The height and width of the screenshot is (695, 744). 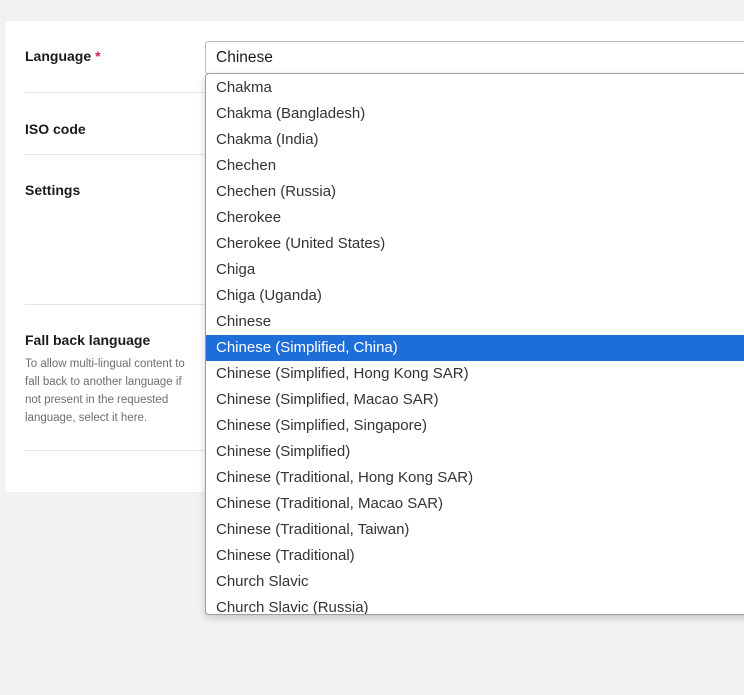 What do you see at coordinates (475, 452) in the screenshot?
I see `dropdown-option: Chinese (Simplified)` at bounding box center [475, 452].